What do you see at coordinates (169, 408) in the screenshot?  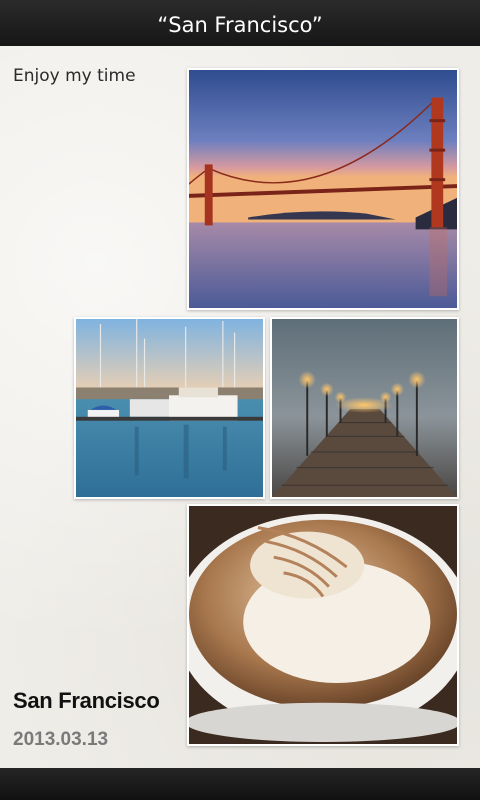 I see `marina-boats-photo` at bounding box center [169, 408].